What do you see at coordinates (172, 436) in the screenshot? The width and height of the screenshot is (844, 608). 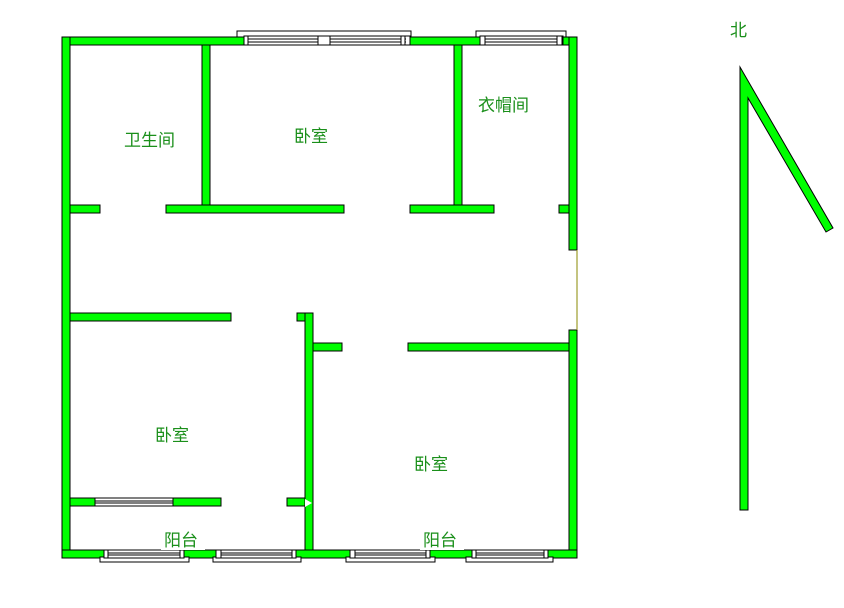 I see `room-label-bedroom-southwest: 卧室` at bounding box center [172, 436].